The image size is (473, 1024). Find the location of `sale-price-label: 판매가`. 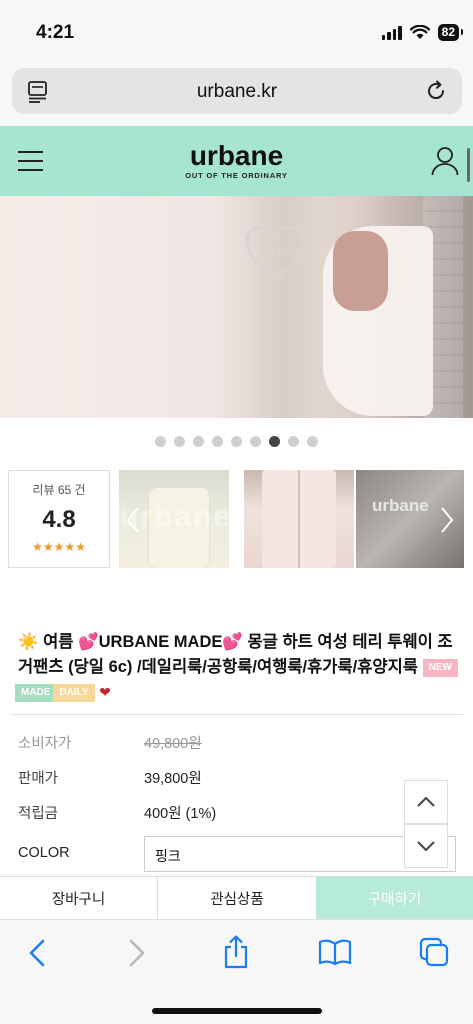

sale-price-label: 판매가 is located at coordinates (38, 779).